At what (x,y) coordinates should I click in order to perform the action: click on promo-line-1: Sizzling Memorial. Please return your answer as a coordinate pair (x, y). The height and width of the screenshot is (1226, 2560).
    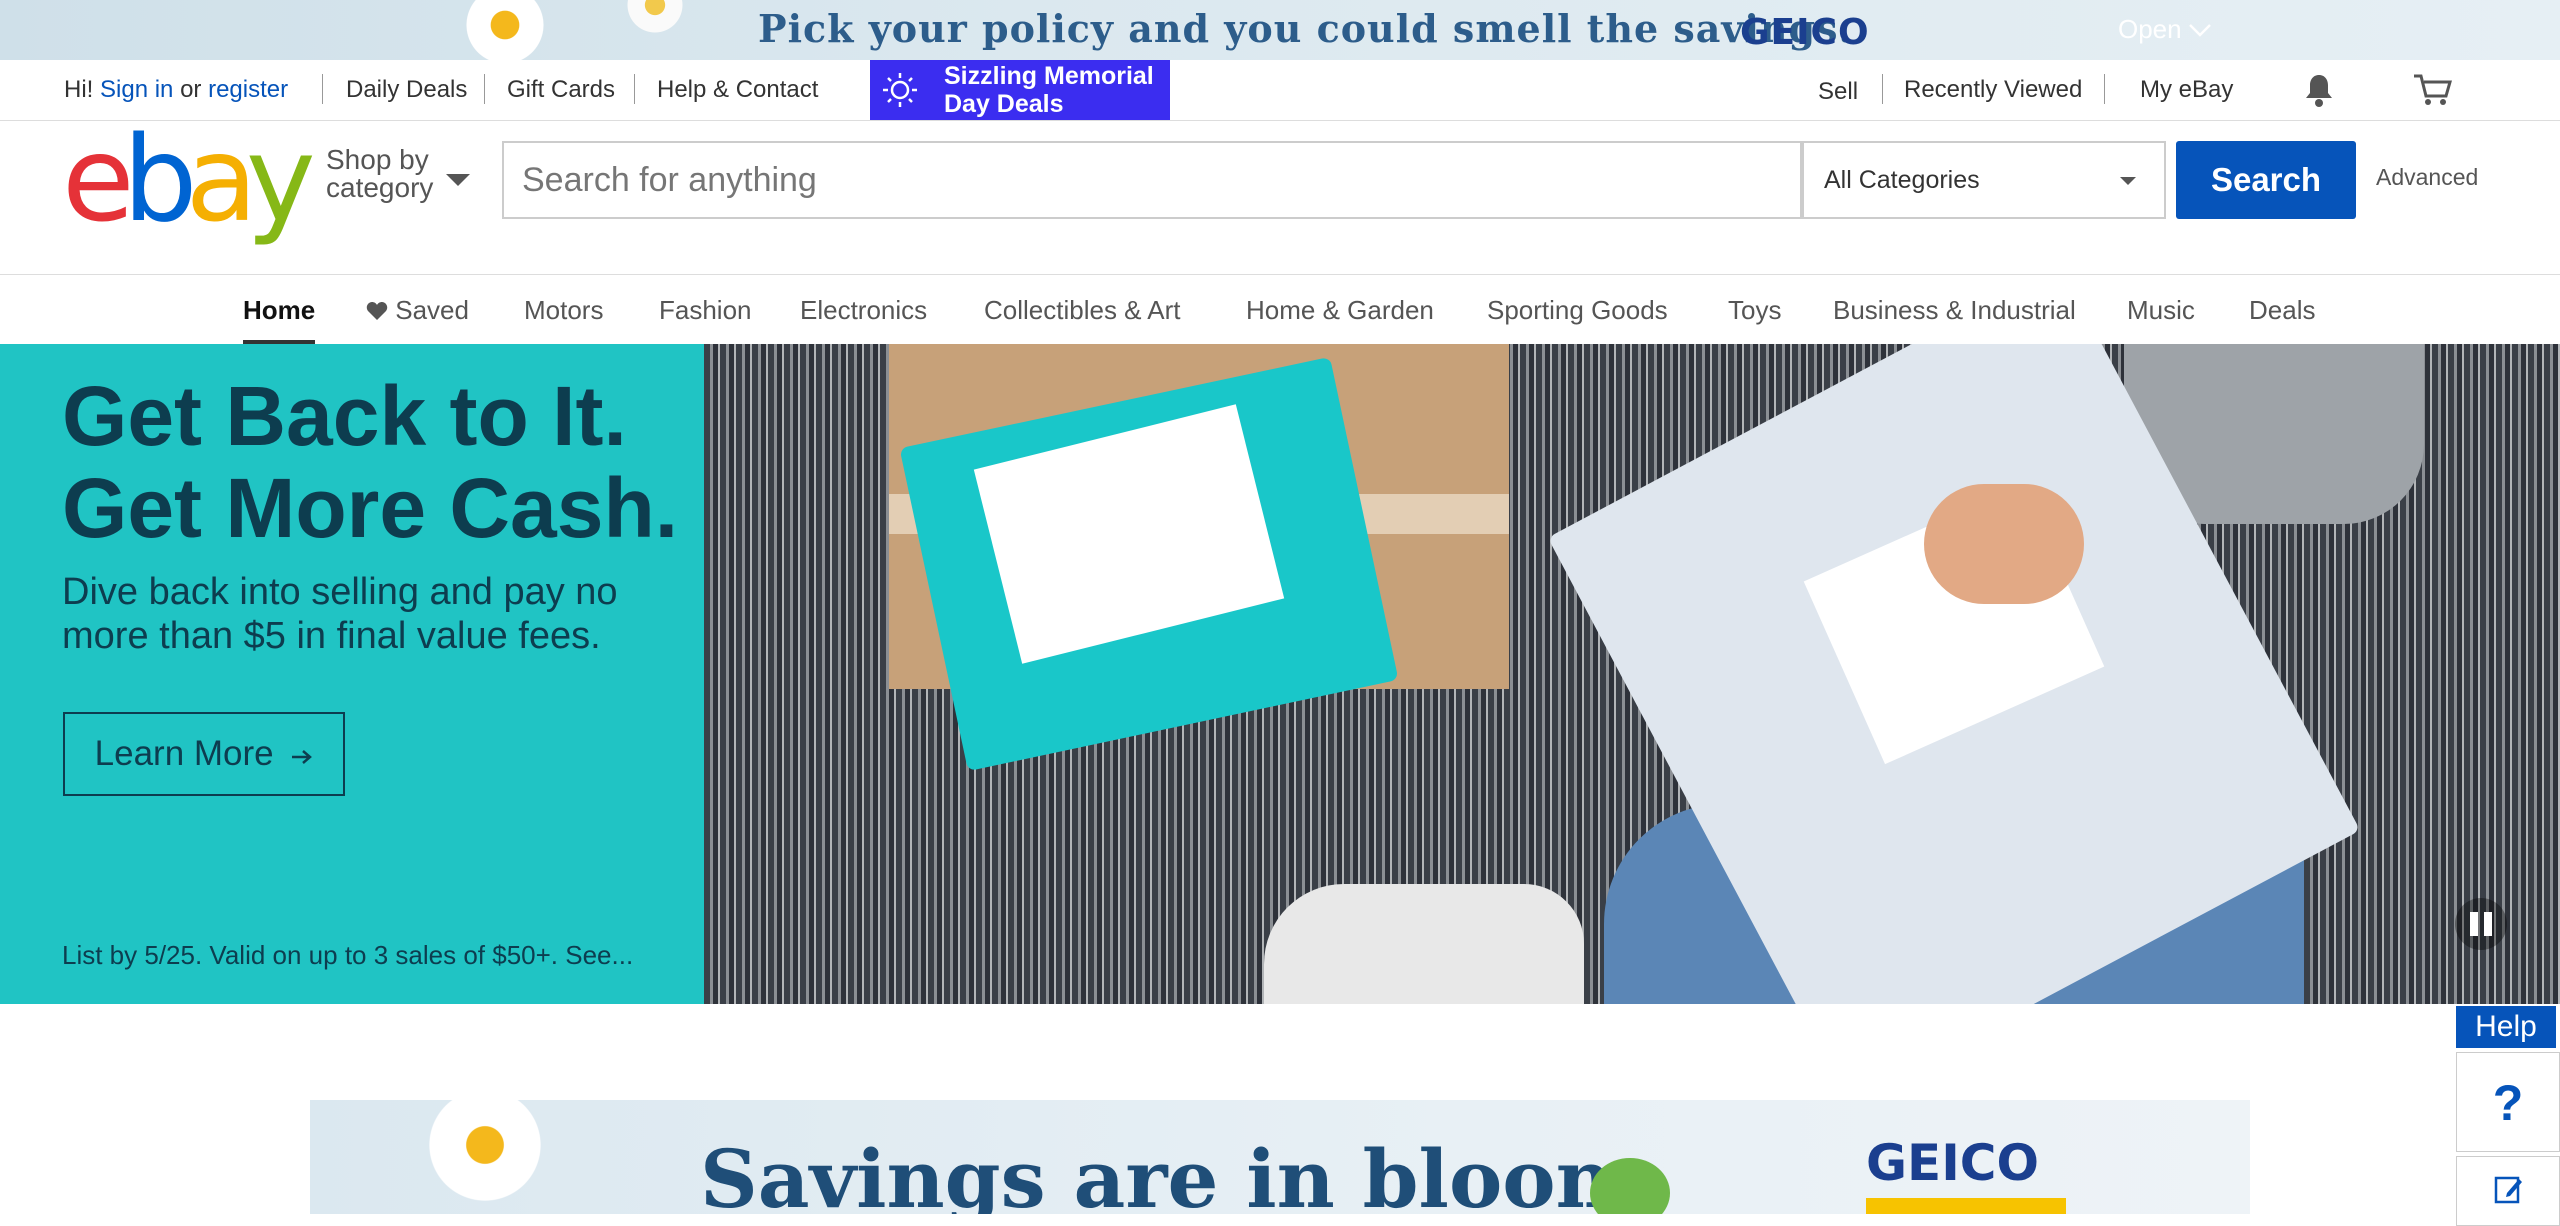
    Looking at the image, I should click on (1049, 76).